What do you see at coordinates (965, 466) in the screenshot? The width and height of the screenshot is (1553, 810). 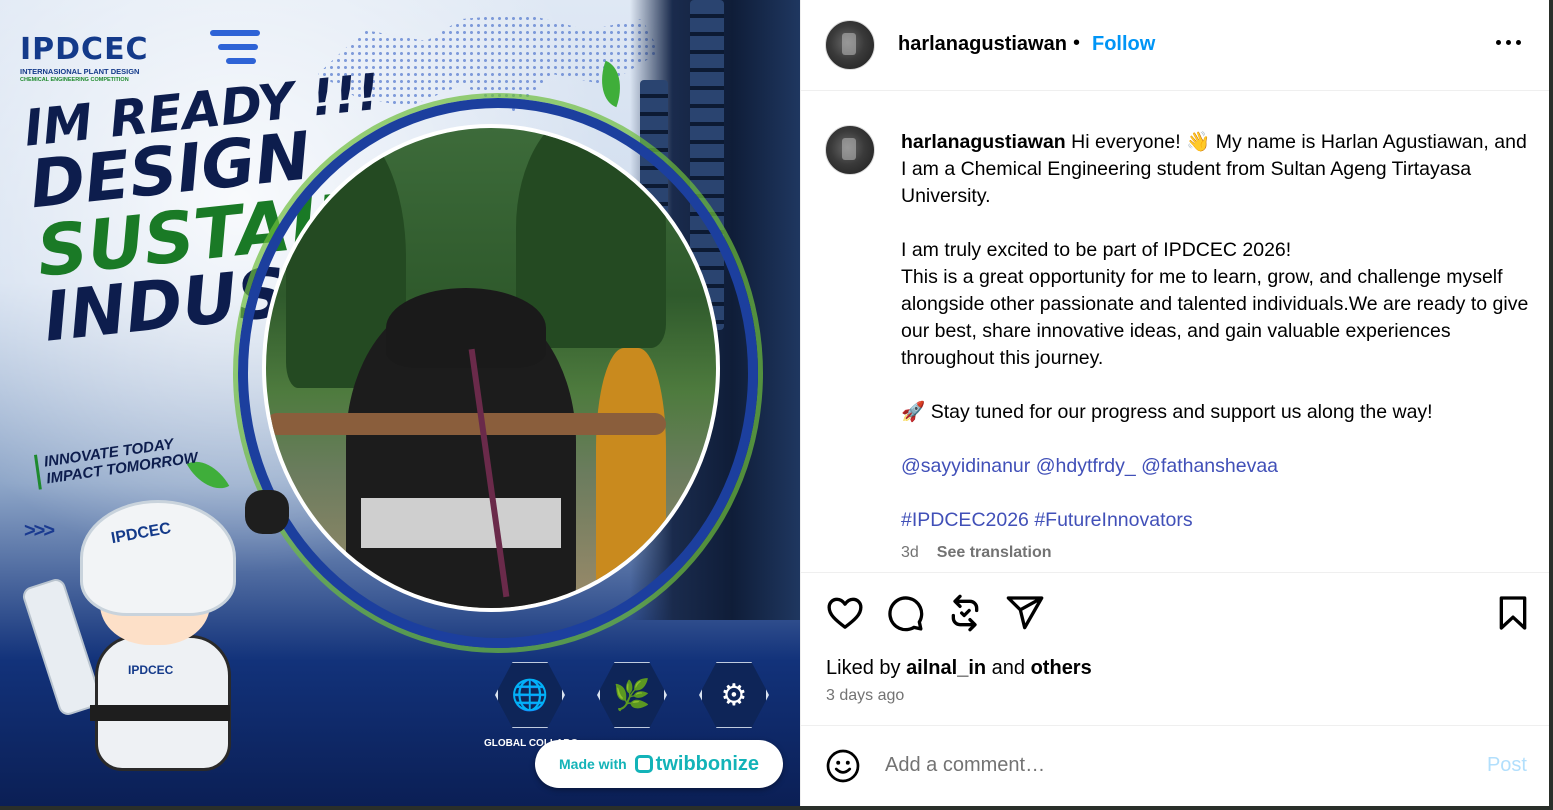 I see `mention-link: @sayyidinanur` at bounding box center [965, 466].